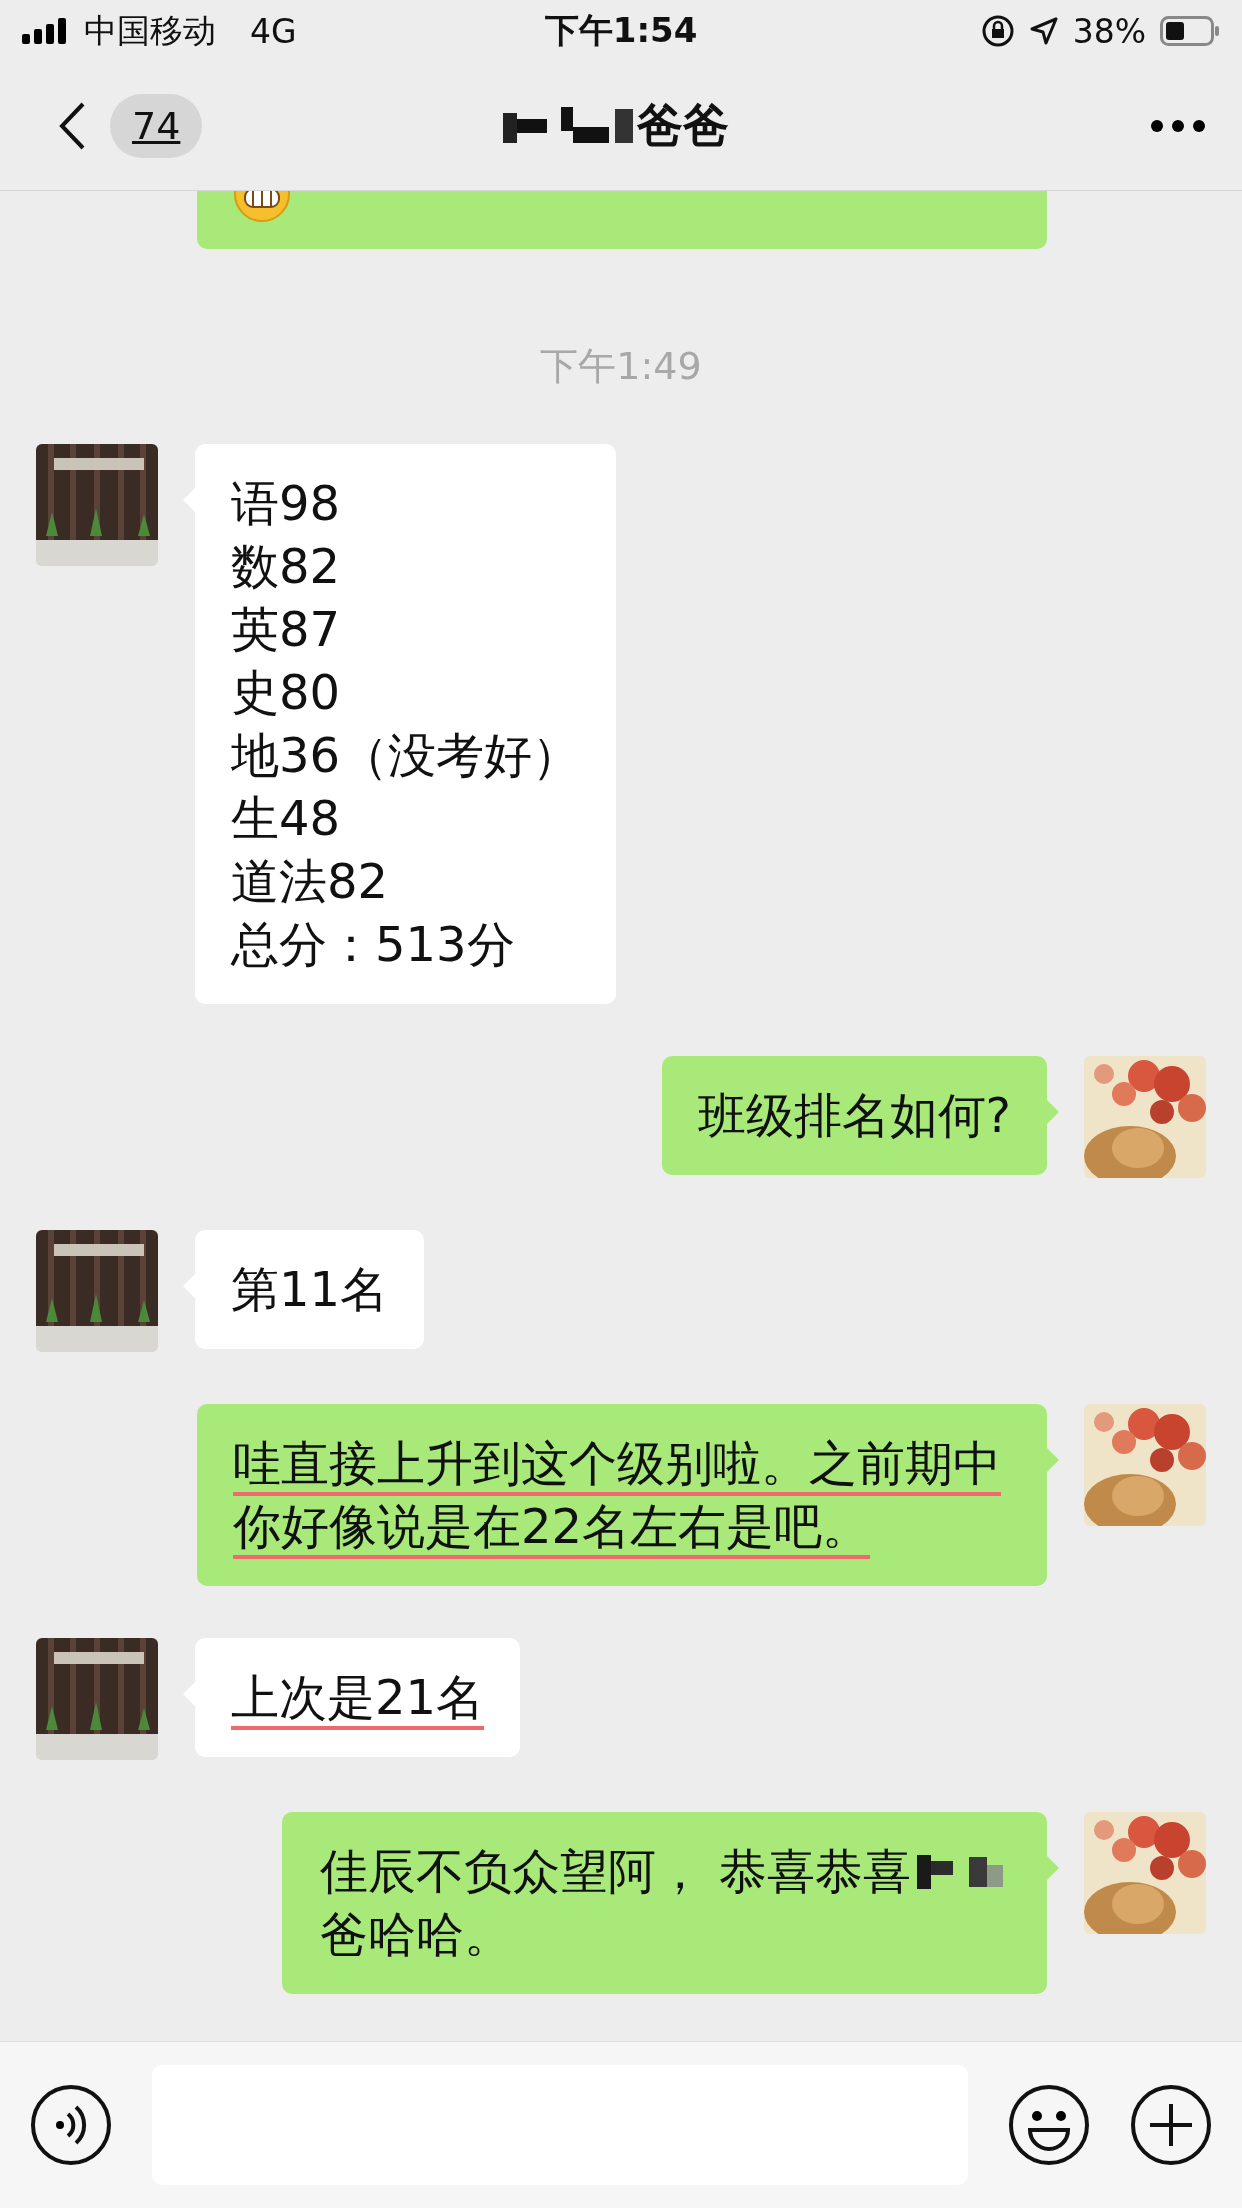 This screenshot has height=2208, width=1242. Describe the element at coordinates (416, 1934) in the screenshot. I see `message-text: 爸哈哈。` at that location.